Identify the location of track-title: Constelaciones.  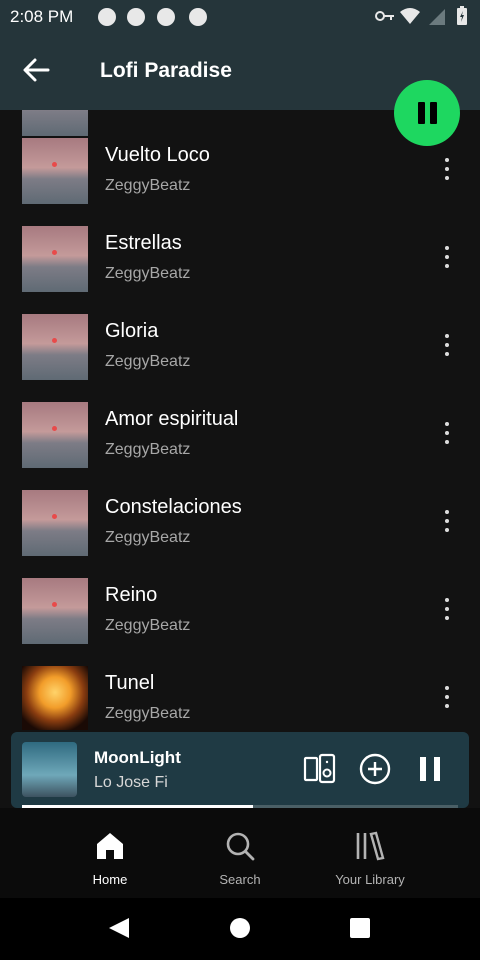
(173, 507).